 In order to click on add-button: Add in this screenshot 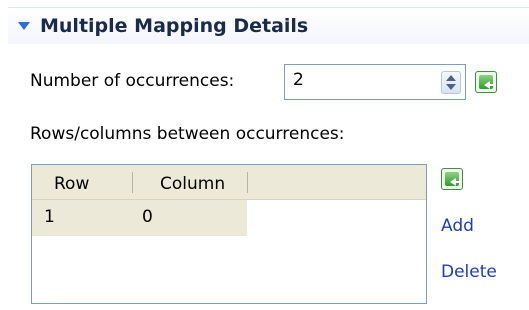, I will do `click(457, 226)`.